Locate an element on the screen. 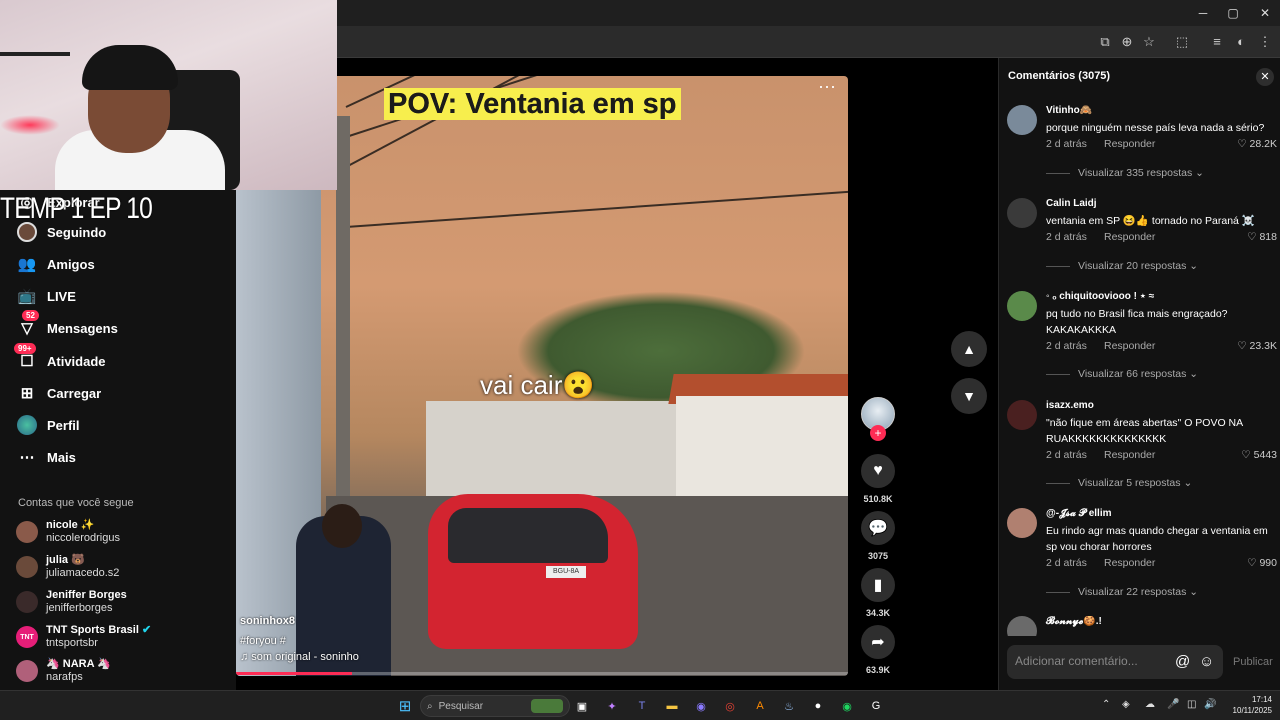  sidebar-item-mensagens: ▽ 52 Mensagens is located at coordinates (67, 325).